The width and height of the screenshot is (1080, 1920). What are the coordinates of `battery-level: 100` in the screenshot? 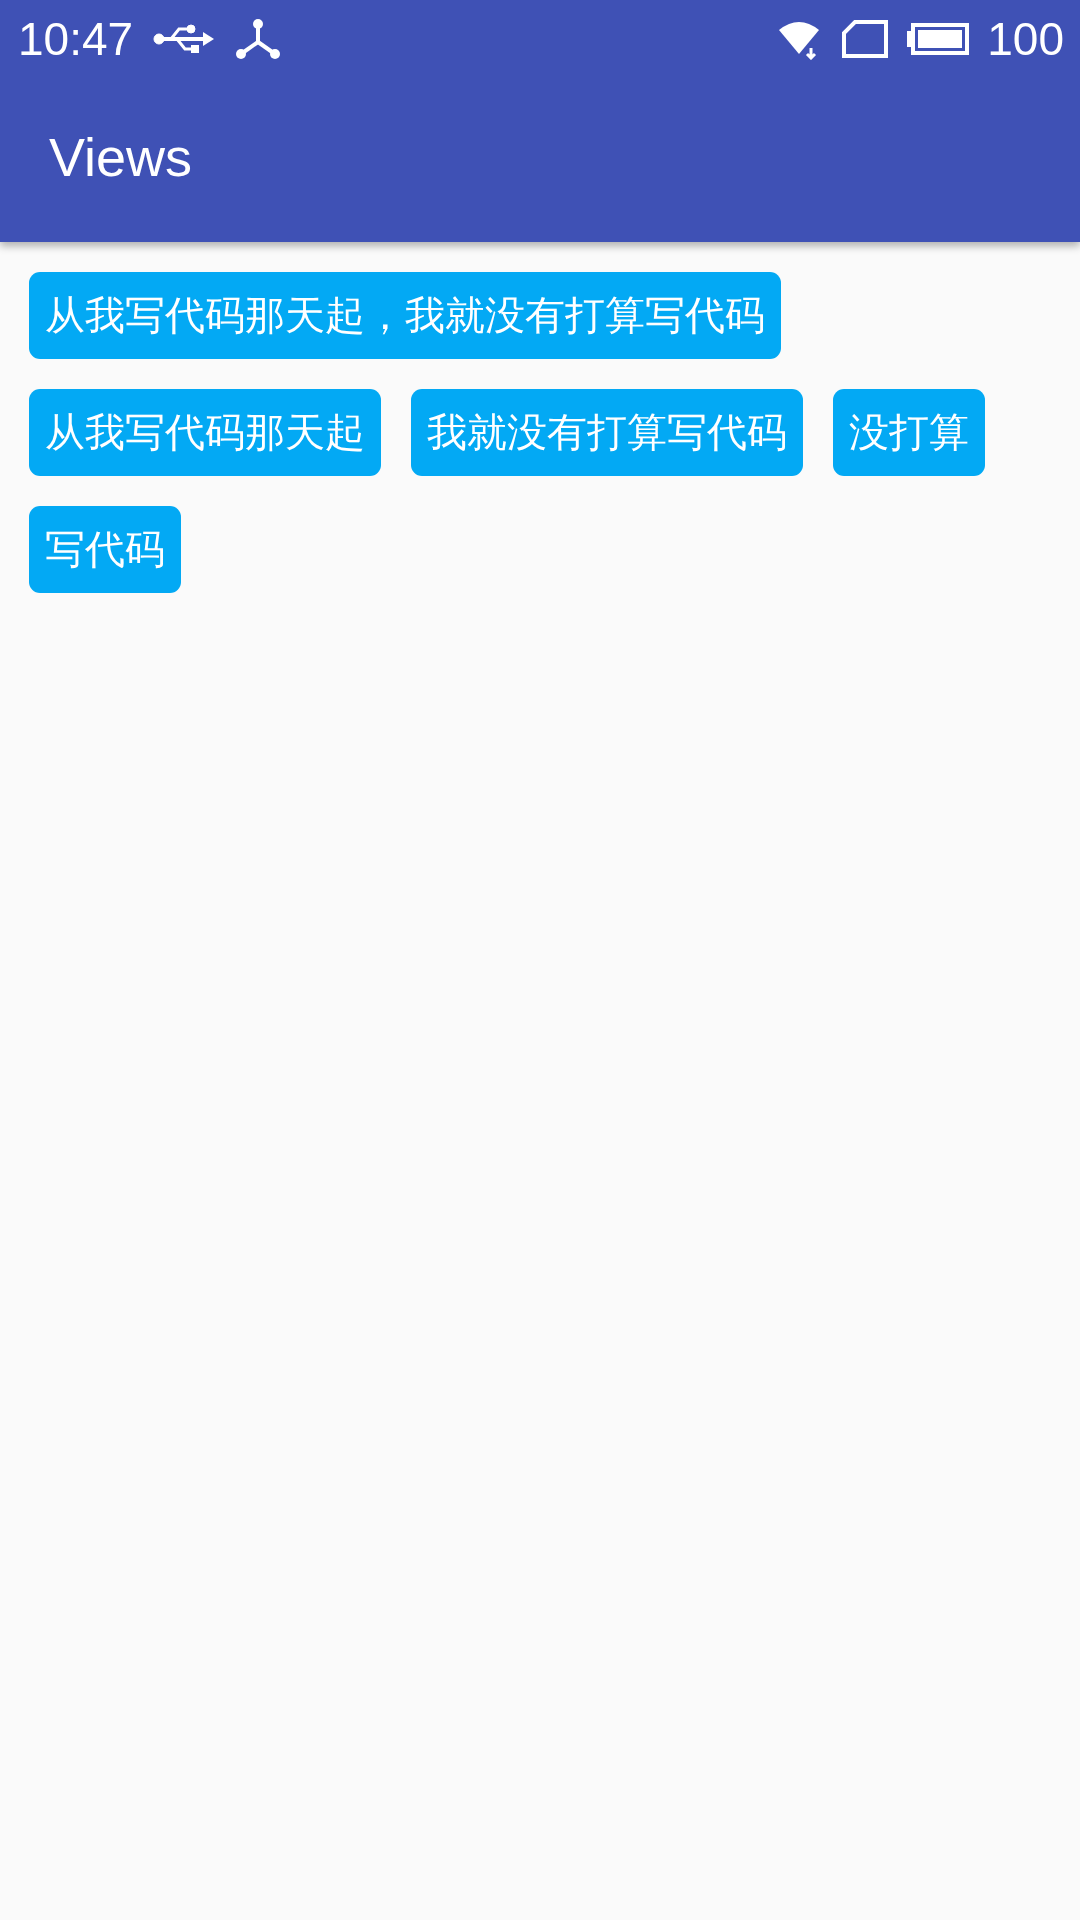 It's located at (1025, 39).